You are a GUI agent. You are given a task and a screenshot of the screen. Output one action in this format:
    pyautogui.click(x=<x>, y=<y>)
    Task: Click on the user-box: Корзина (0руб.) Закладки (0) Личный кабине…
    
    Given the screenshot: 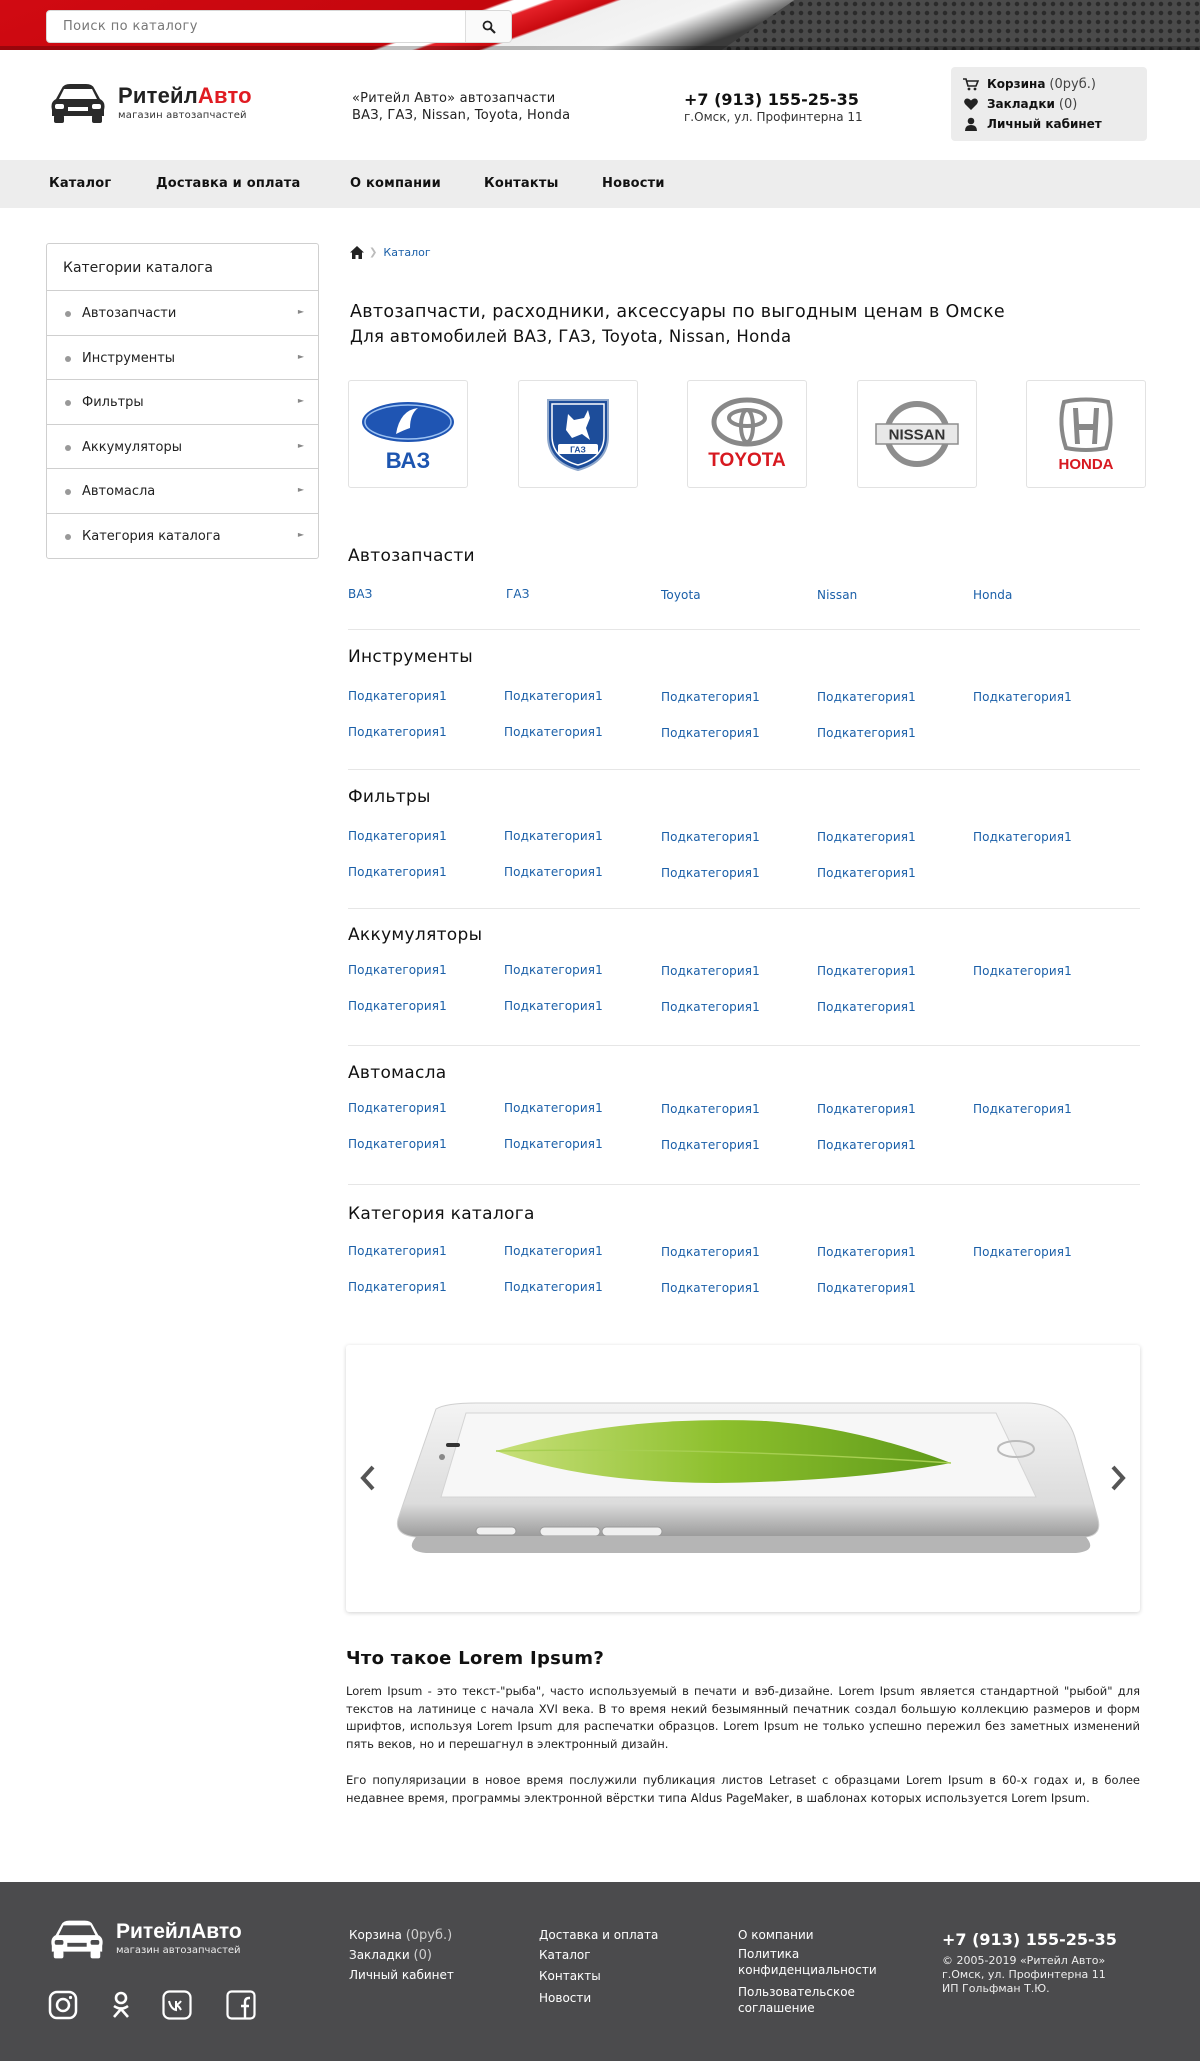 What is the action you would take?
    pyautogui.click(x=1049, y=104)
    